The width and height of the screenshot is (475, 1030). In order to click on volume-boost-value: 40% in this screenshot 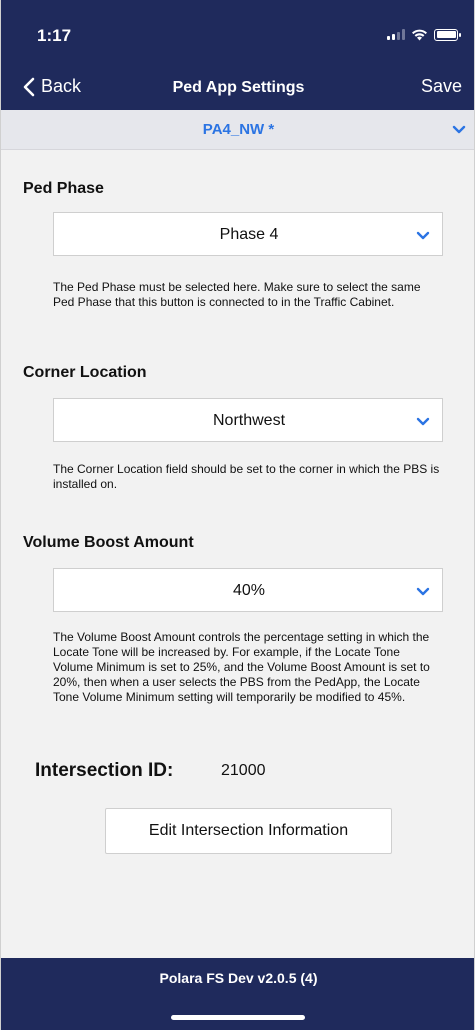, I will do `click(249, 590)`.